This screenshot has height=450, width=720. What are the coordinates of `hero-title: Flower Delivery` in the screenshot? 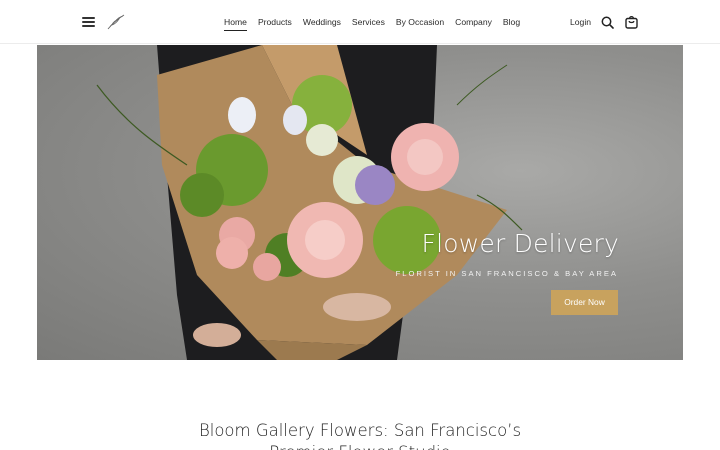 It's located at (520, 243).